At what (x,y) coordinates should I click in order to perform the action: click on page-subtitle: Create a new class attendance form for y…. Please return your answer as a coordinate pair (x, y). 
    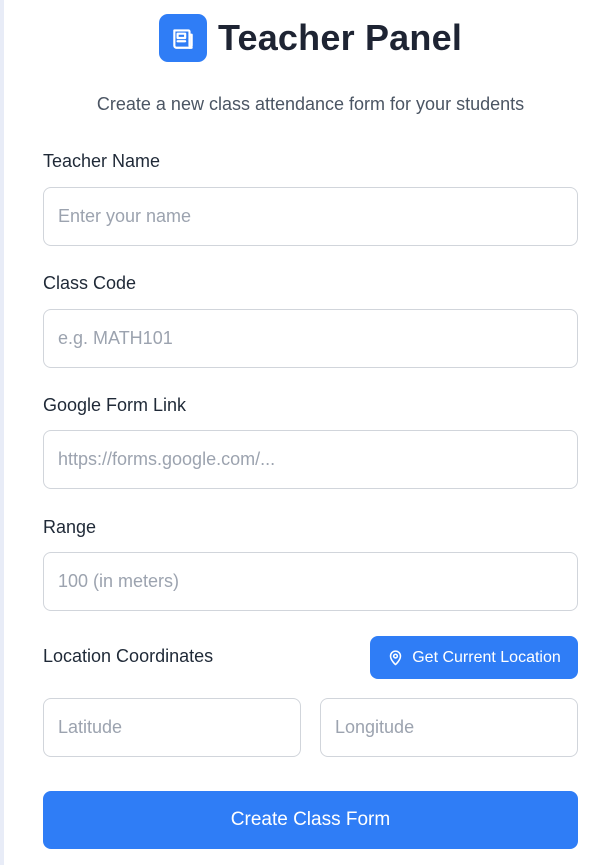
    Looking at the image, I should click on (310, 104).